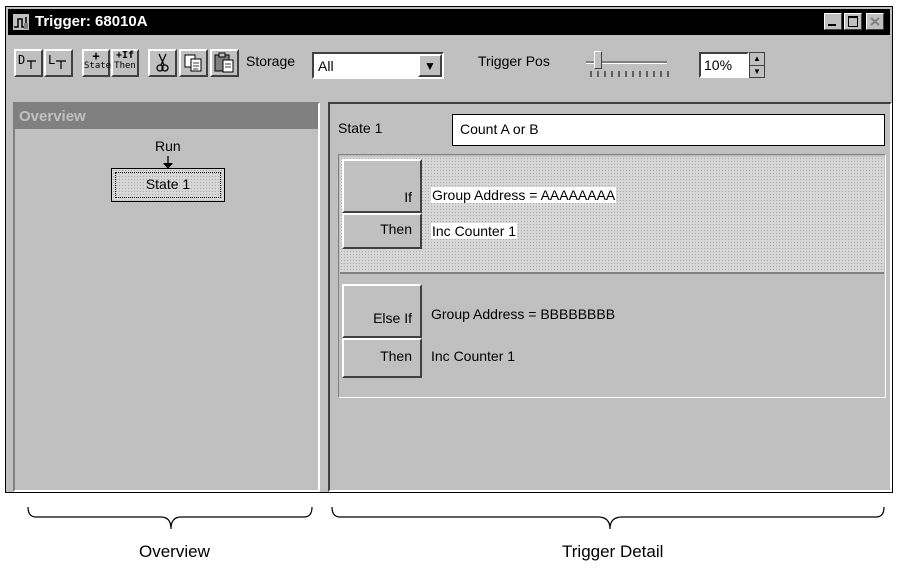 This screenshot has width=898, height=569. Describe the element at coordinates (378, 65) in the screenshot. I see `storage-select: All ▼` at that location.